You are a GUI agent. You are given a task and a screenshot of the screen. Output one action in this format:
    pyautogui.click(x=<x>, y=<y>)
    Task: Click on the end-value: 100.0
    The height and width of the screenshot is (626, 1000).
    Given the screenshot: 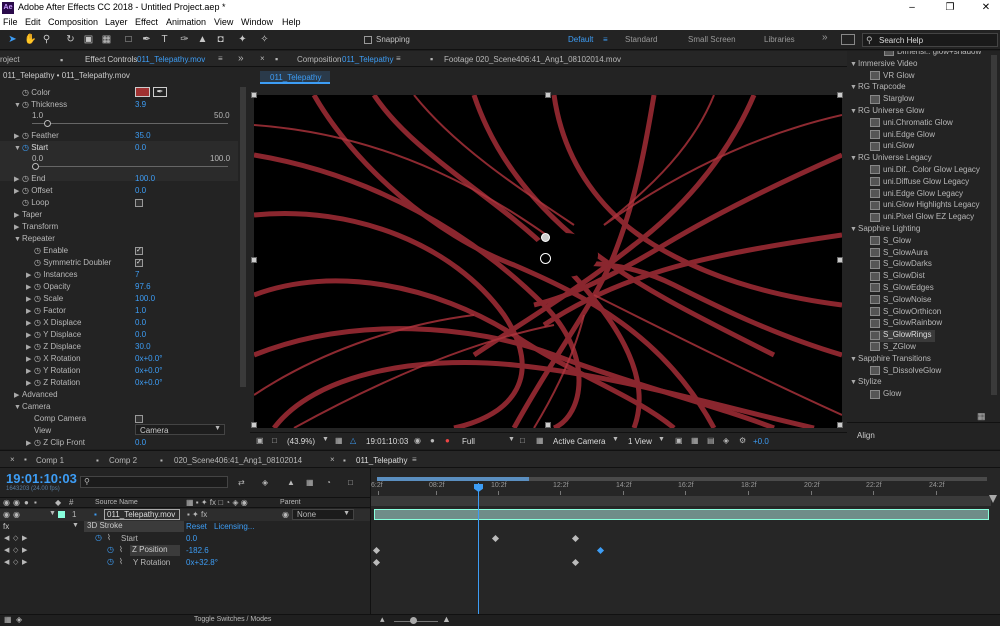 What is the action you would take?
    pyautogui.click(x=145, y=179)
    